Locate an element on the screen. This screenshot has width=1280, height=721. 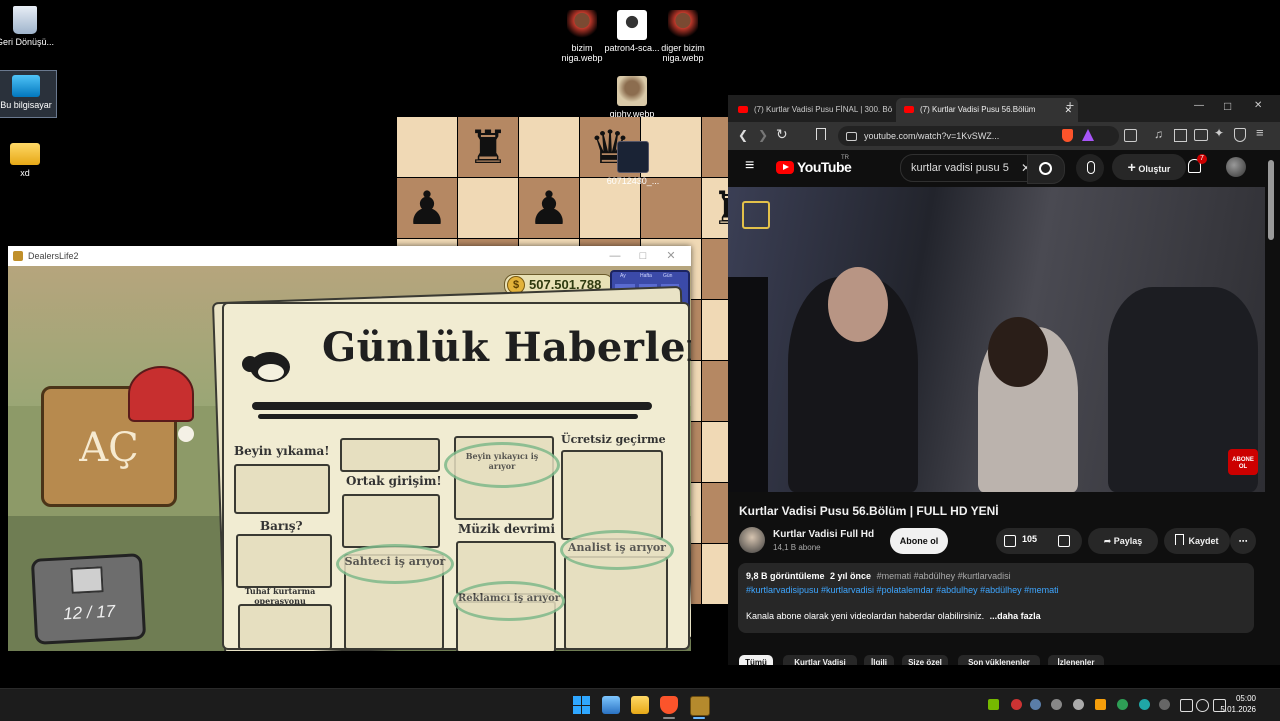
sidebar-icon is located at coordinates (1180, 135).